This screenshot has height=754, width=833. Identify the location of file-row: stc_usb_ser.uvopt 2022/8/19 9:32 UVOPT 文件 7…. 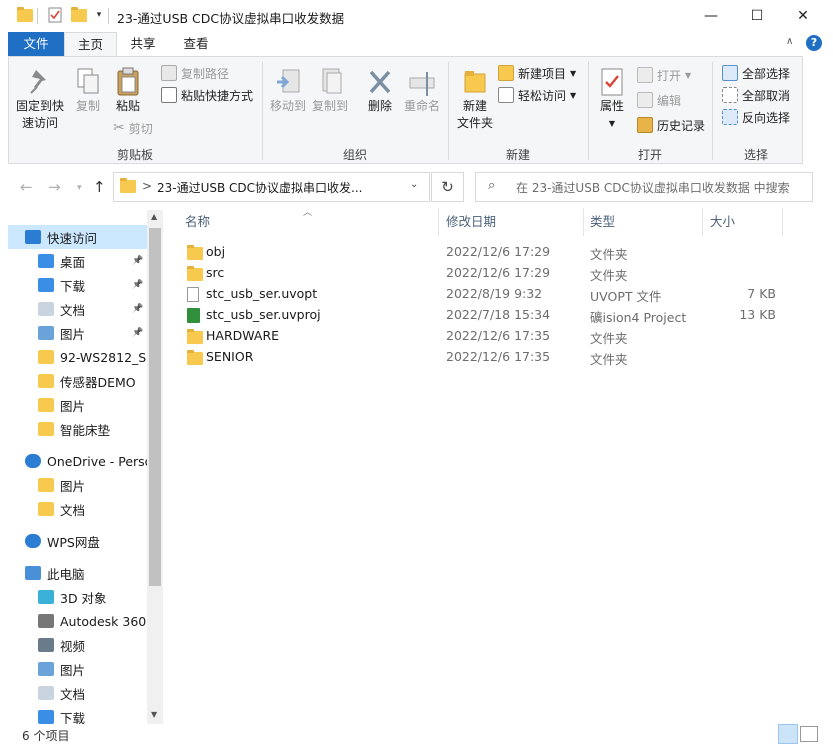
(487, 294).